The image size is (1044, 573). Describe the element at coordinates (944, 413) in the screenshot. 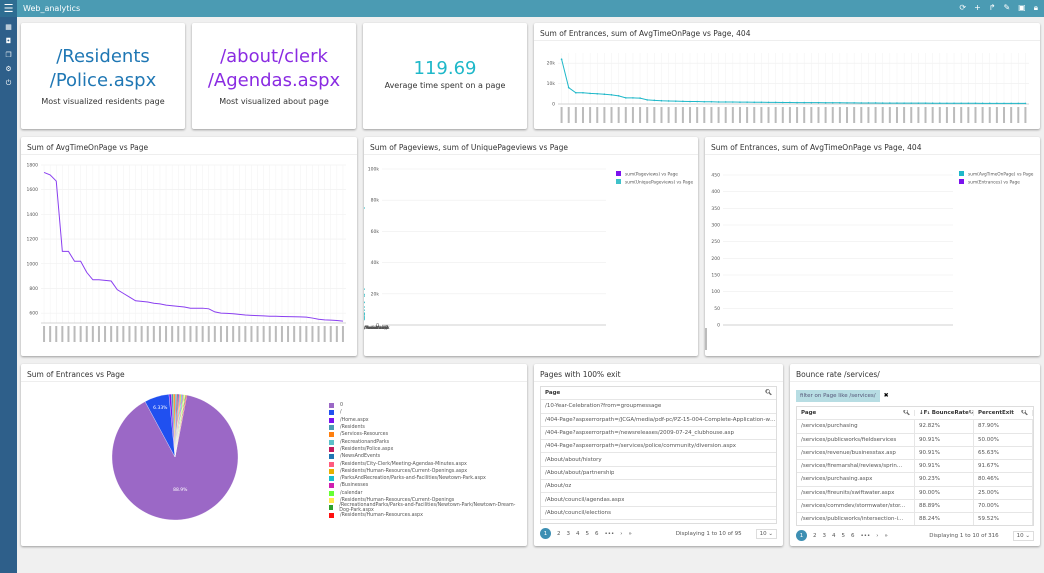

I see `column-header: ↓F₁ BounceRate🔍︎` at that location.